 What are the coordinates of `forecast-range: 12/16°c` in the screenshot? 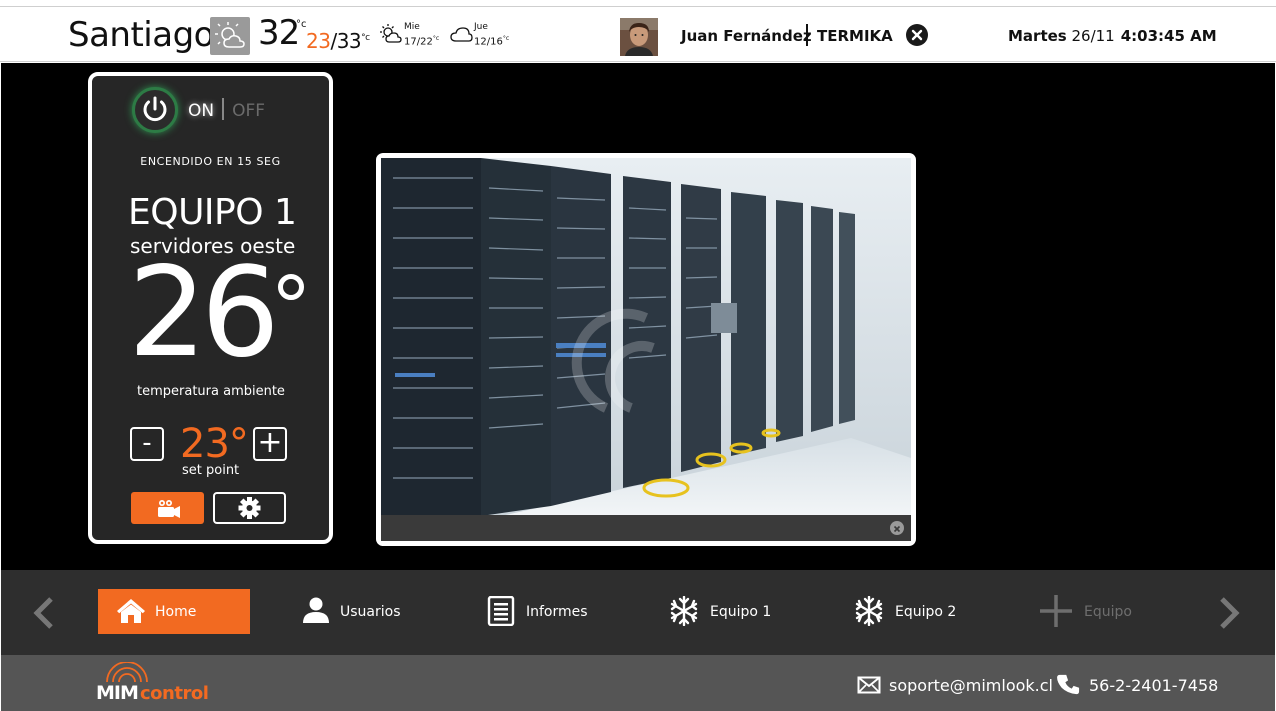 It's located at (491, 41).